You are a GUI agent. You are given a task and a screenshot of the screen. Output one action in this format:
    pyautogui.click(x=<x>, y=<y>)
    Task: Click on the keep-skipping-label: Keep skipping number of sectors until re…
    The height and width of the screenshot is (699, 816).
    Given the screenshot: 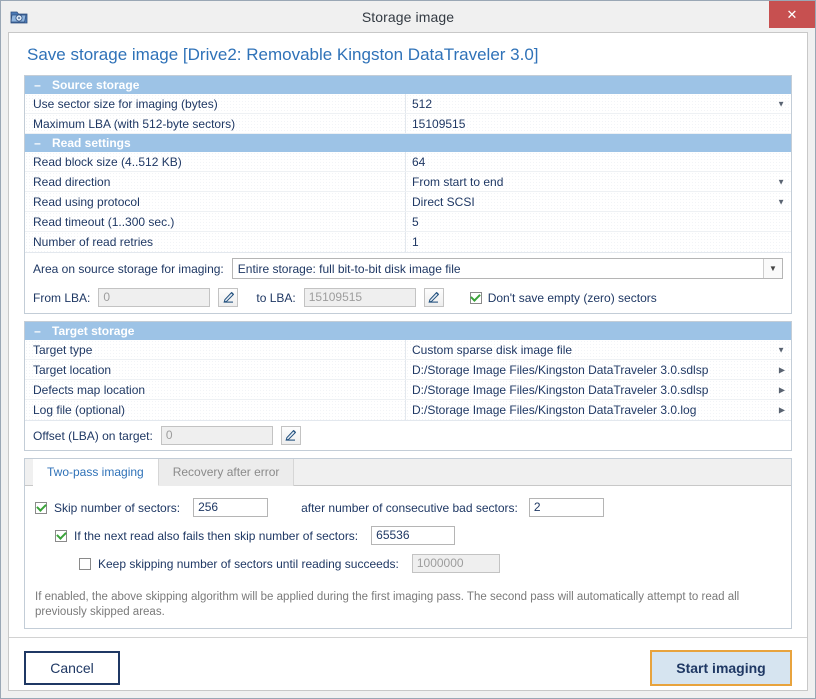 What is the action you would take?
    pyautogui.click(x=248, y=563)
    